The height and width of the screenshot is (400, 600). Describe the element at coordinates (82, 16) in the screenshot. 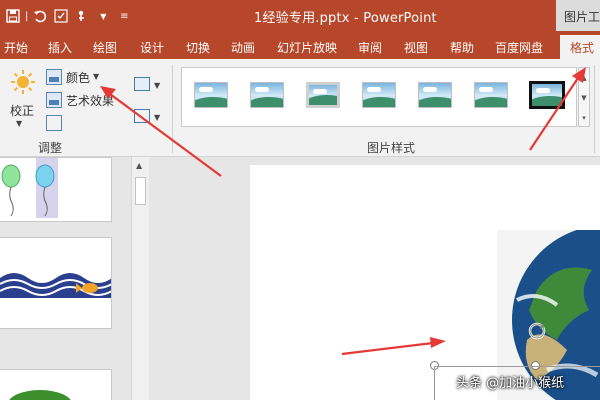

I see `touch-mode-icon` at that location.